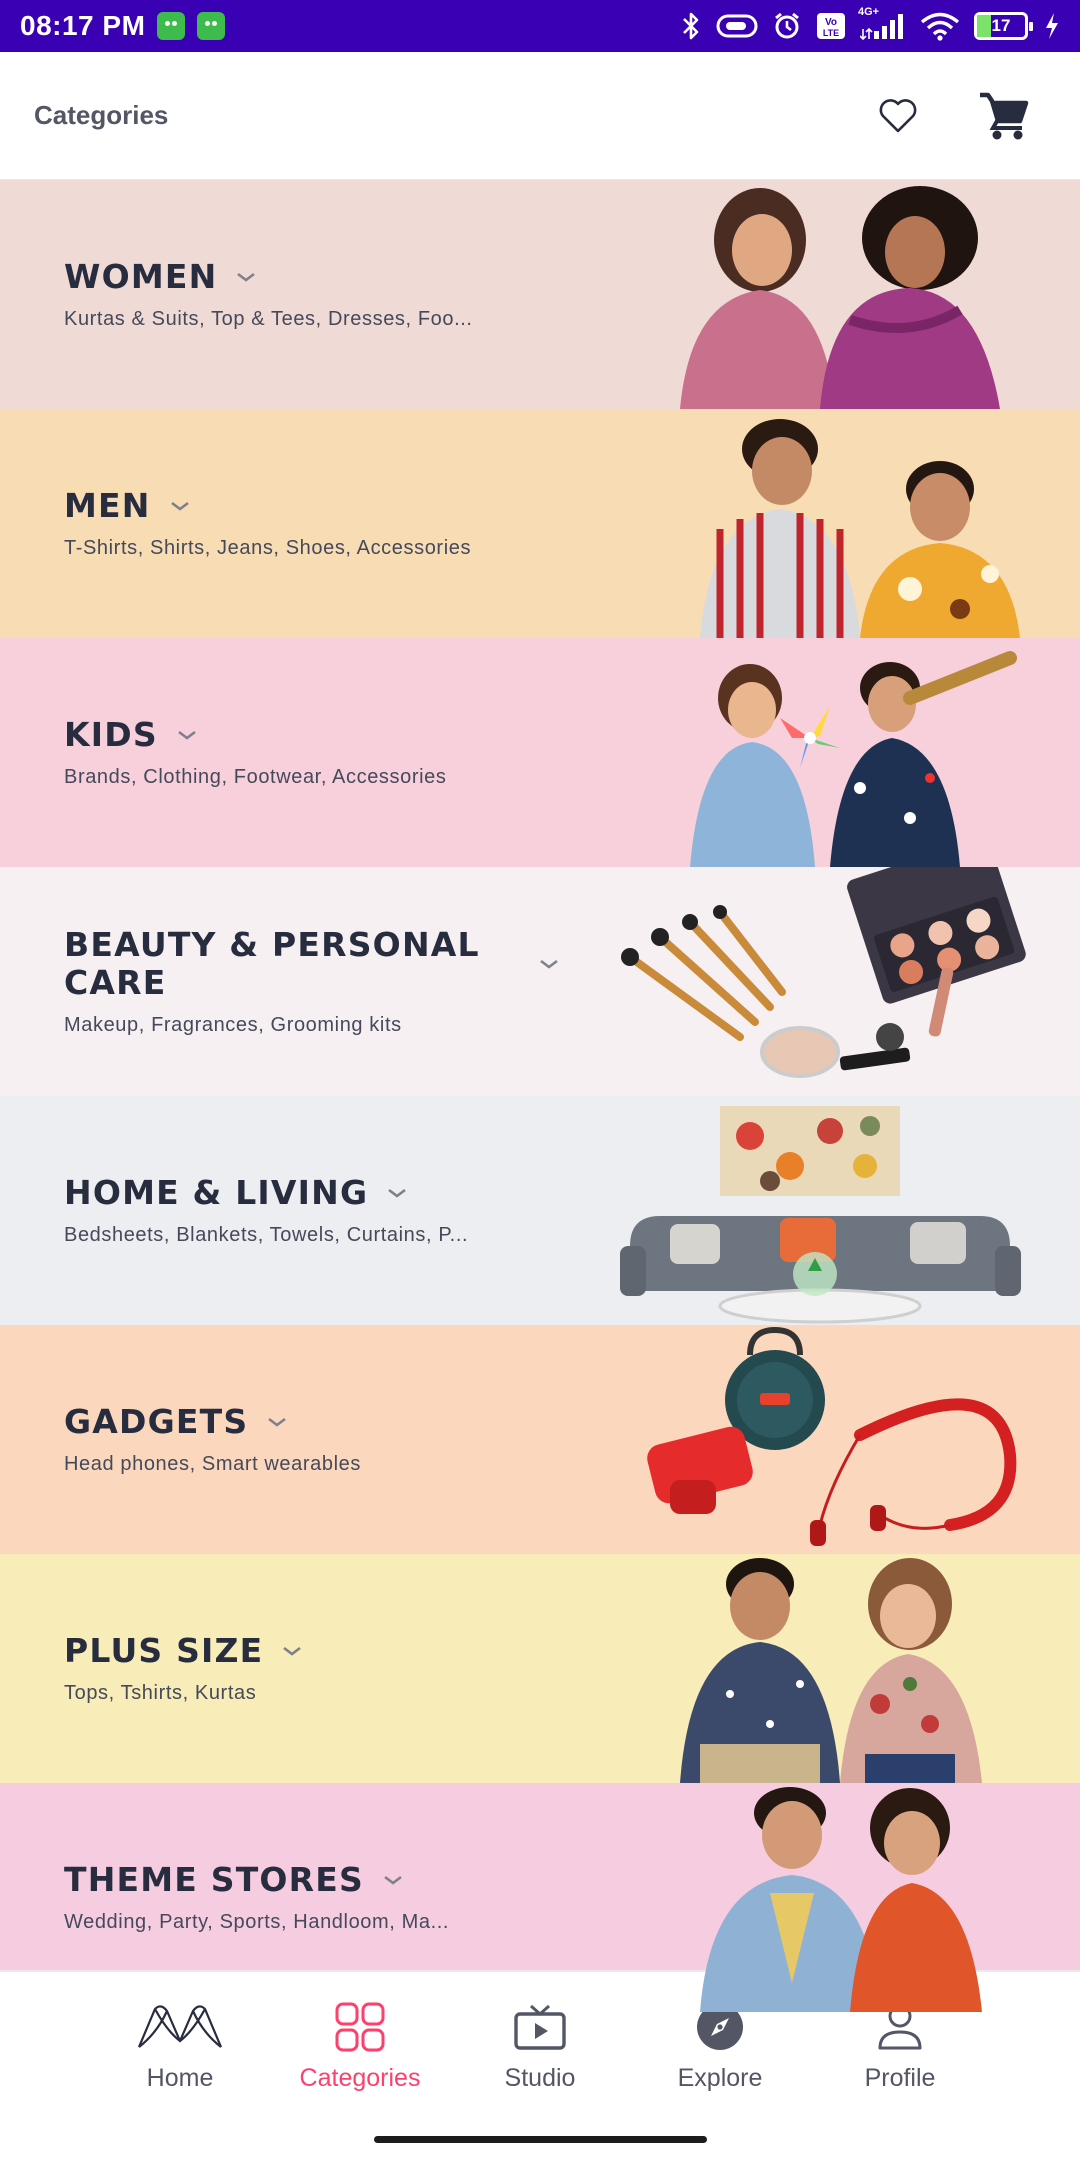  What do you see at coordinates (832, 1436) in the screenshot?
I see `gadgets-products-image` at bounding box center [832, 1436].